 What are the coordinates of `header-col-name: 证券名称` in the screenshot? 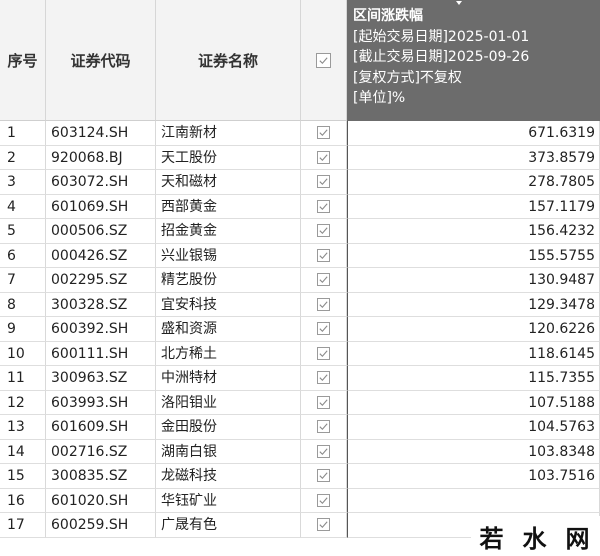 It's located at (228, 60).